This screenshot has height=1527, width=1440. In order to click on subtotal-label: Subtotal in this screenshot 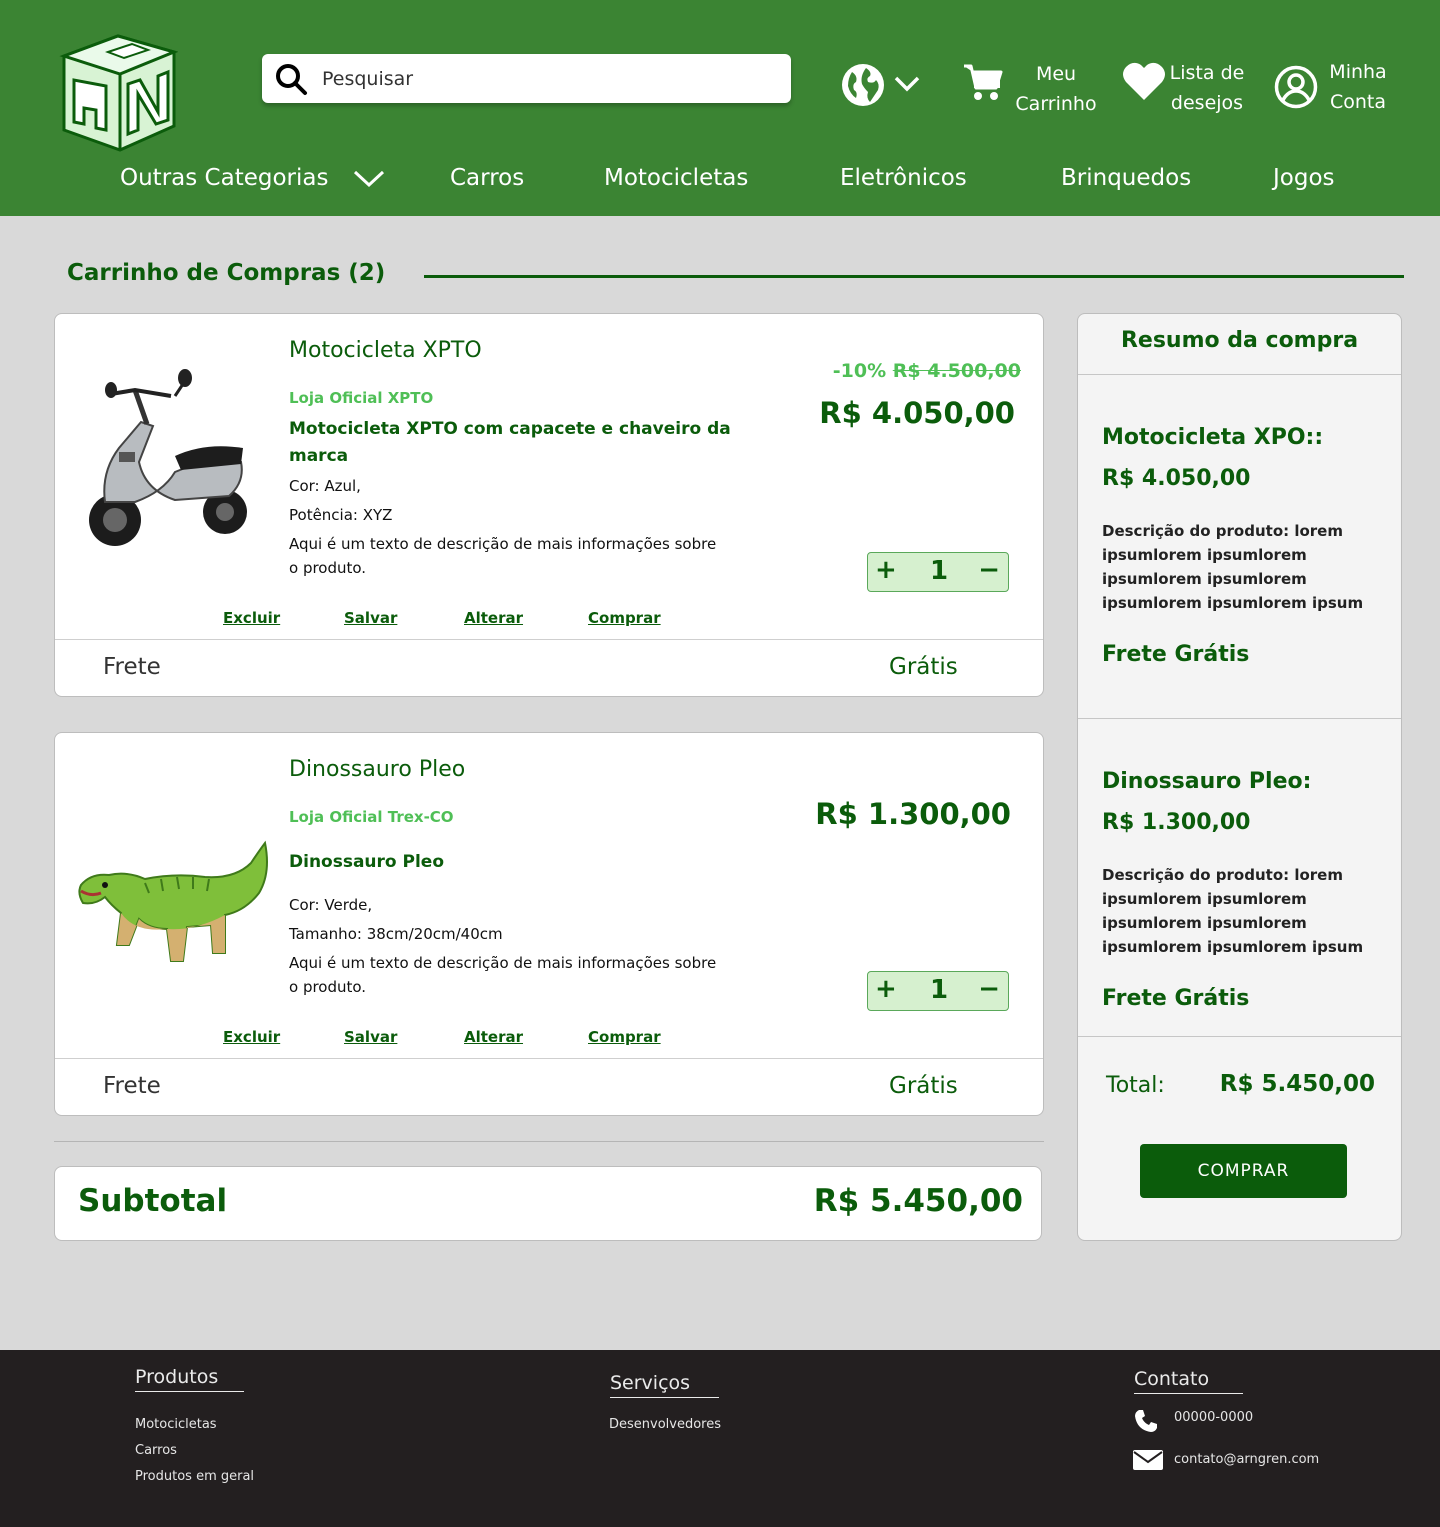, I will do `click(153, 1201)`.